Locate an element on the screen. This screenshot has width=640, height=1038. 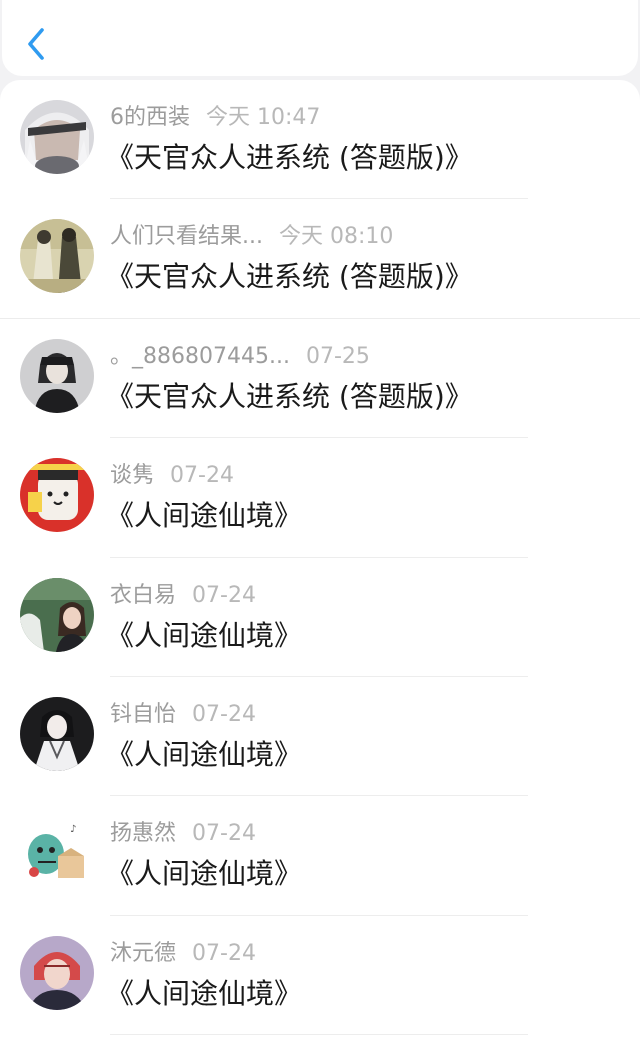
avatar: ♪ is located at coordinates (57, 853).